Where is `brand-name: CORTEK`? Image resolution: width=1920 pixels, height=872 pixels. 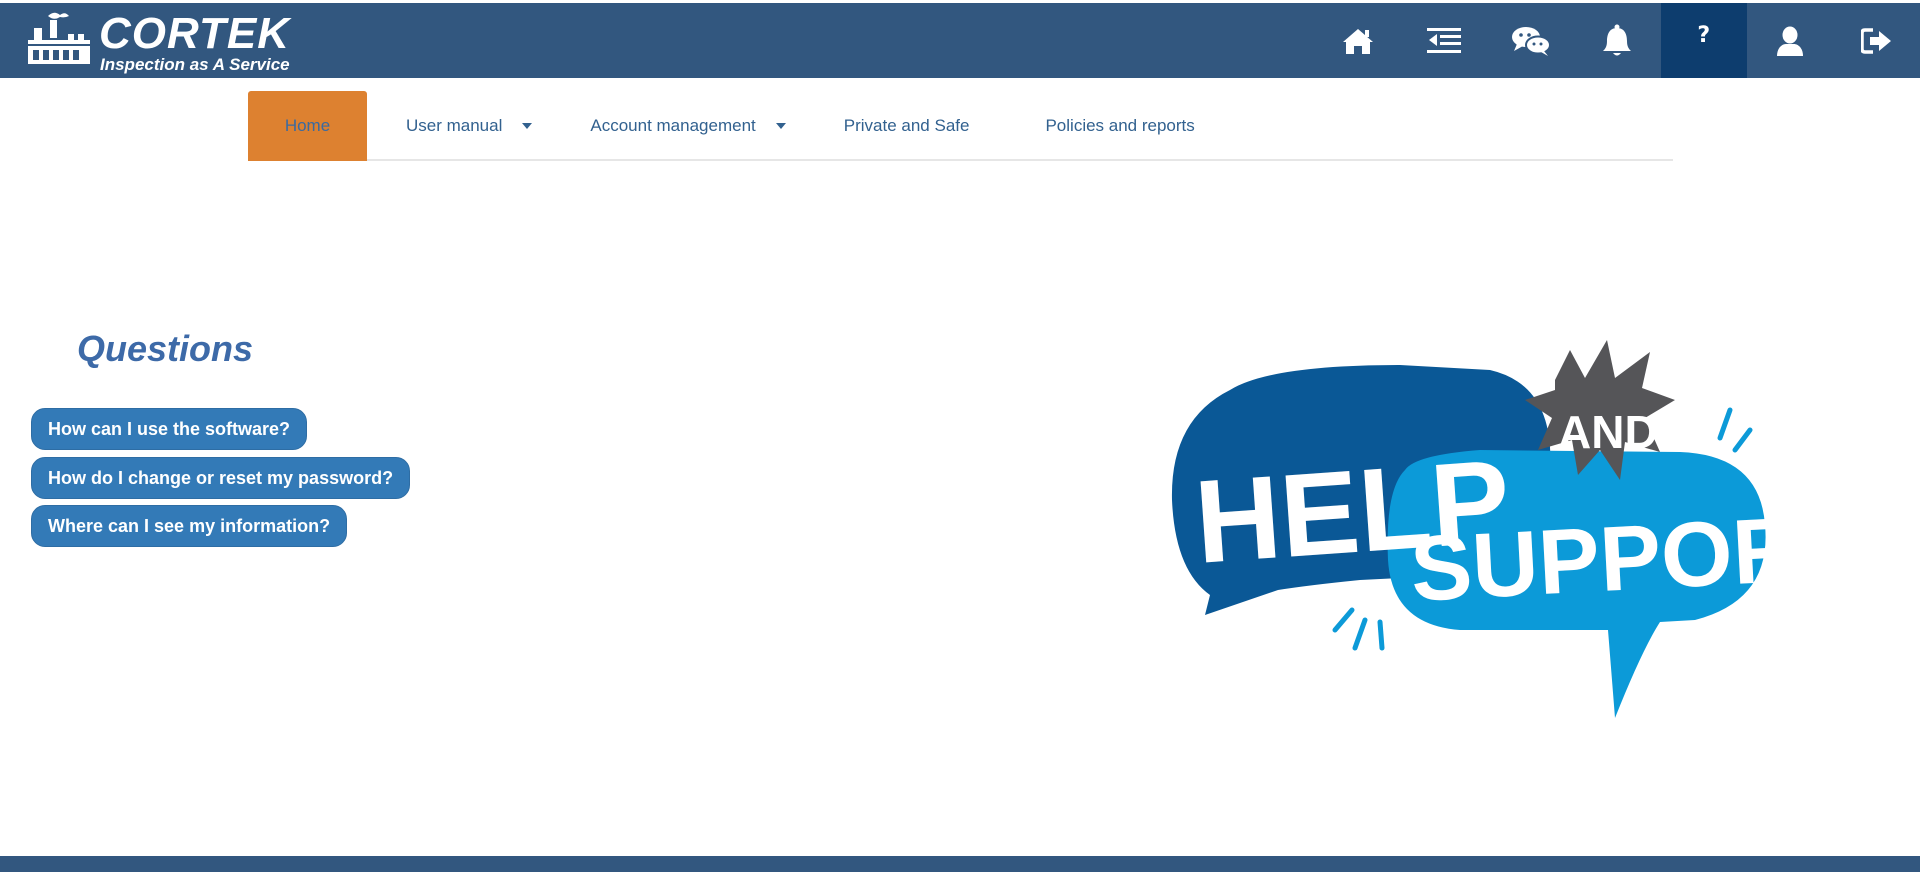
brand-name: CORTEK is located at coordinates (194, 33).